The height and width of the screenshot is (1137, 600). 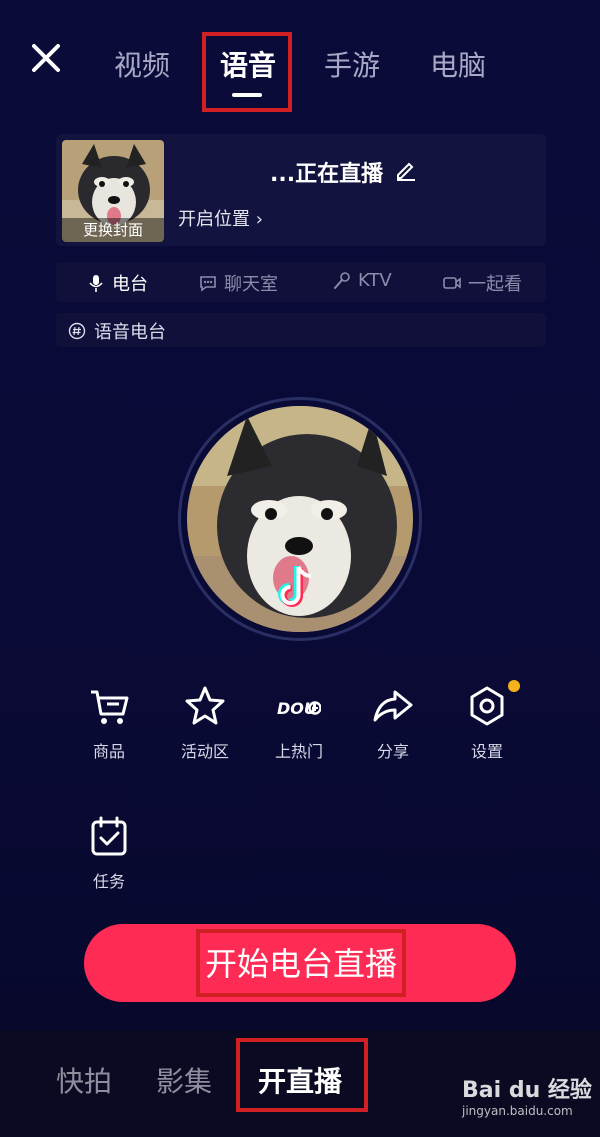 What do you see at coordinates (204, 751) in the screenshot?
I see `tool-label: 活动区` at bounding box center [204, 751].